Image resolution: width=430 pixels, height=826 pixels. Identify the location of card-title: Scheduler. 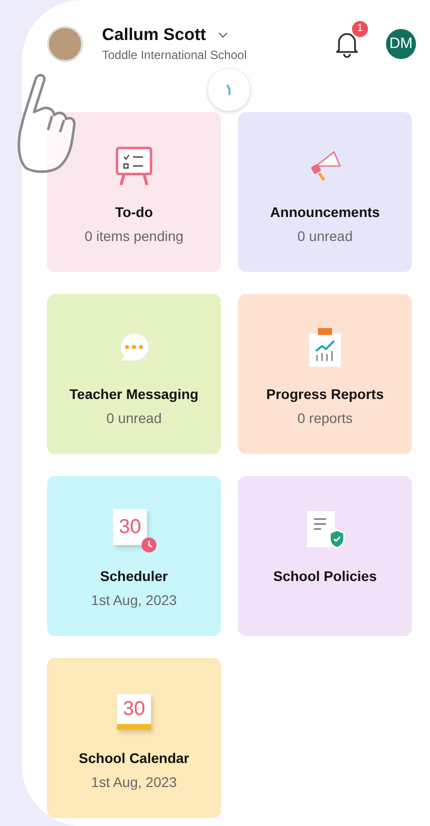
(134, 576).